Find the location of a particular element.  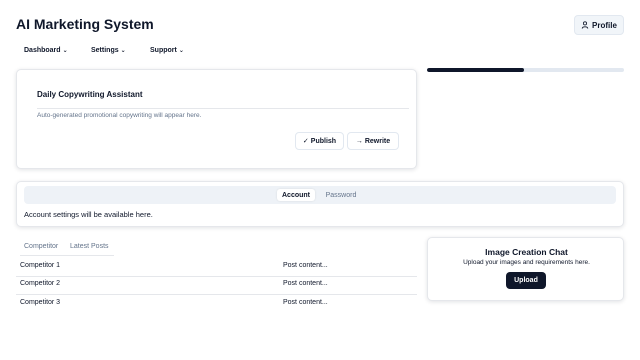

nav-item-settings: Settings ⌄ is located at coordinates (108, 50).